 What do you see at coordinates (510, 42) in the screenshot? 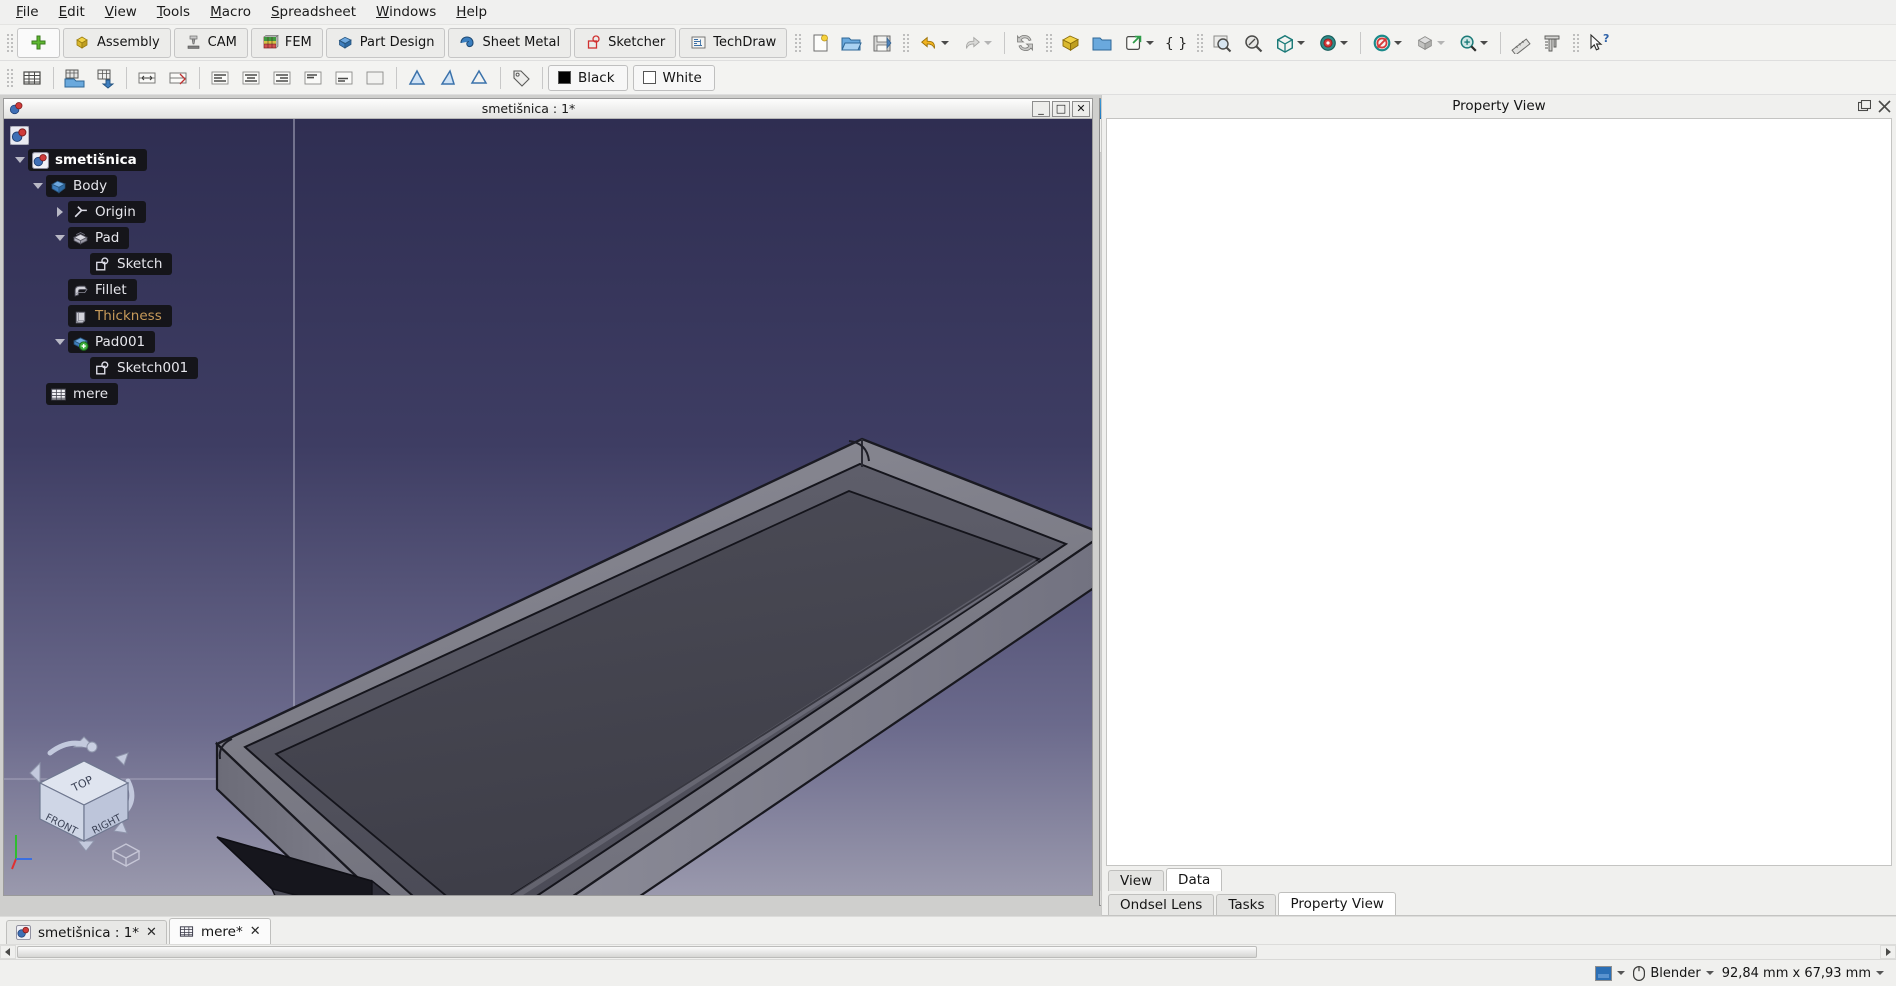
I see `workbench-sheet-metal-button: Sheet Metal` at bounding box center [510, 42].